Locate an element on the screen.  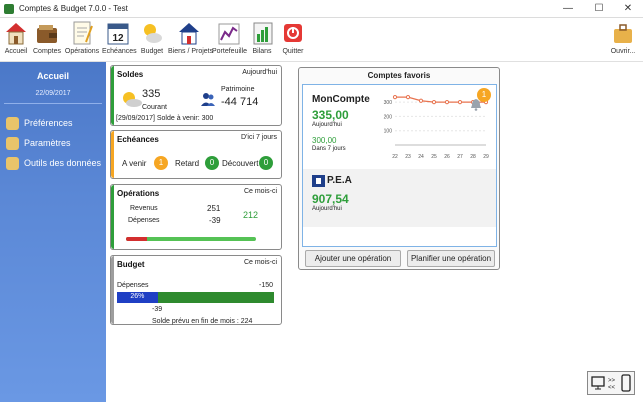
stock-chart-icon is located at coordinates (229, 34).